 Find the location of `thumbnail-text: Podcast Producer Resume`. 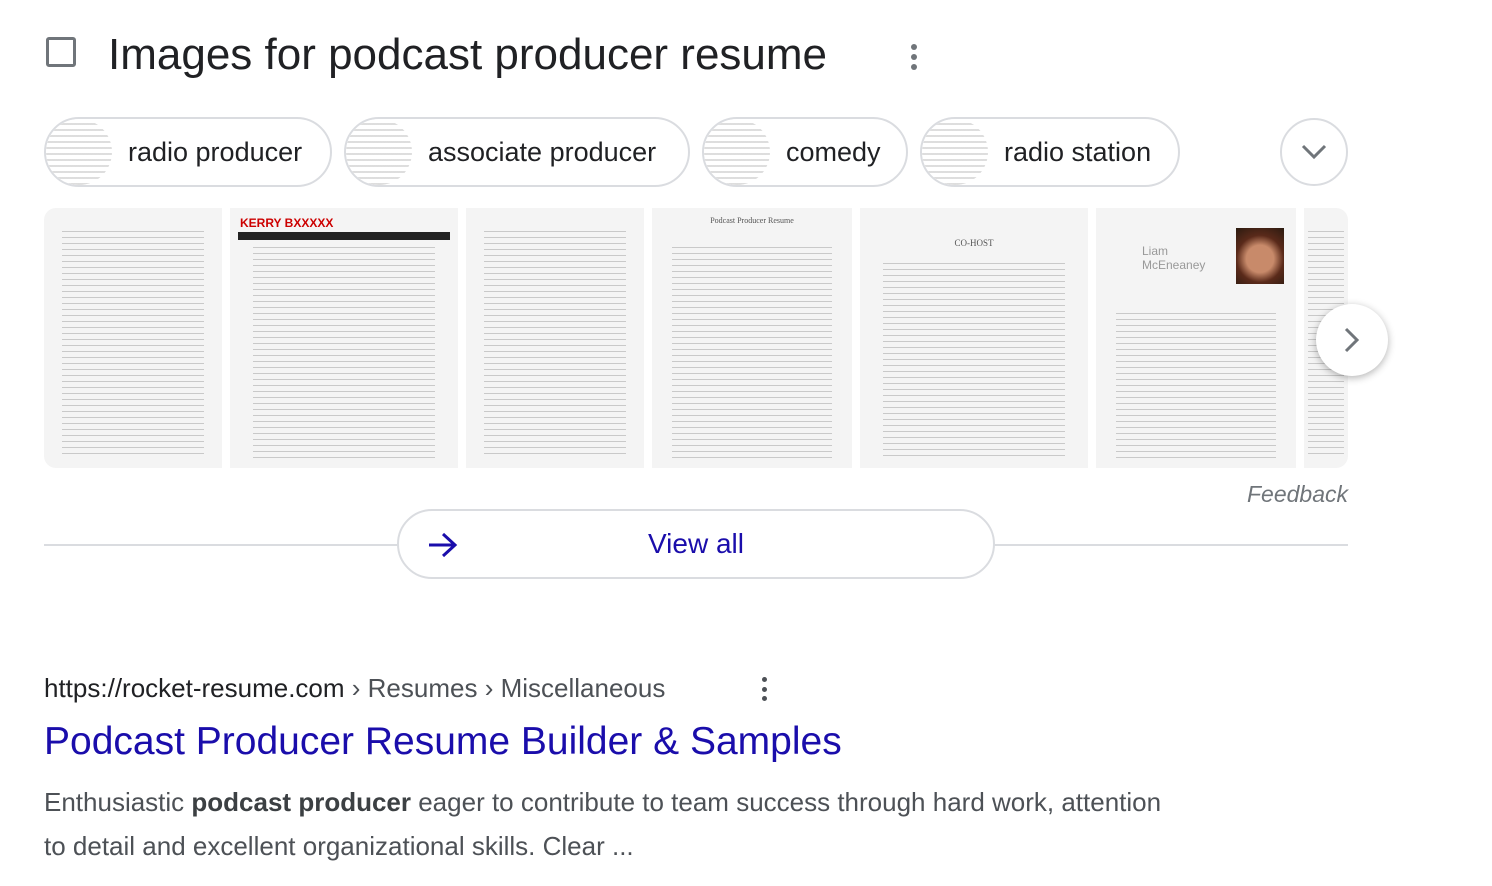

thumbnail-text: Podcast Producer Resume is located at coordinates (752, 220).